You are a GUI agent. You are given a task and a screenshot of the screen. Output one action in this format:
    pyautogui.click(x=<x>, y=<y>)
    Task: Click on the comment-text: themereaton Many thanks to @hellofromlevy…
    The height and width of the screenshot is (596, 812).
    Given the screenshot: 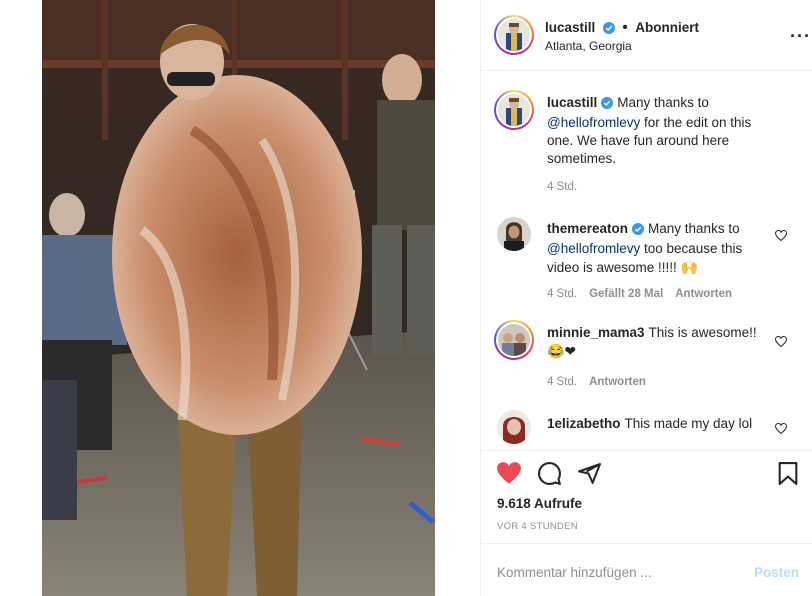 What is the action you would take?
    pyautogui.click(x=660, y=248)
    